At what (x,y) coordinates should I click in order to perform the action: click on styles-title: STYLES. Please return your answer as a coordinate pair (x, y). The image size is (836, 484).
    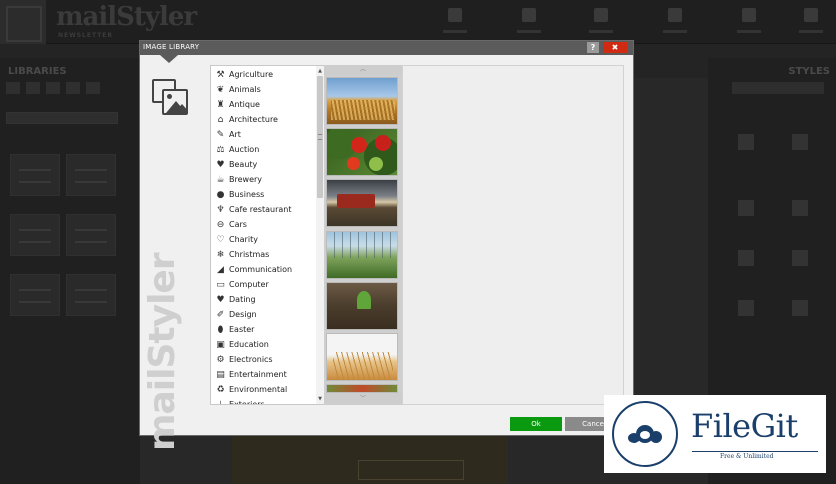
    Looking at the image, I should click on (809, 71).